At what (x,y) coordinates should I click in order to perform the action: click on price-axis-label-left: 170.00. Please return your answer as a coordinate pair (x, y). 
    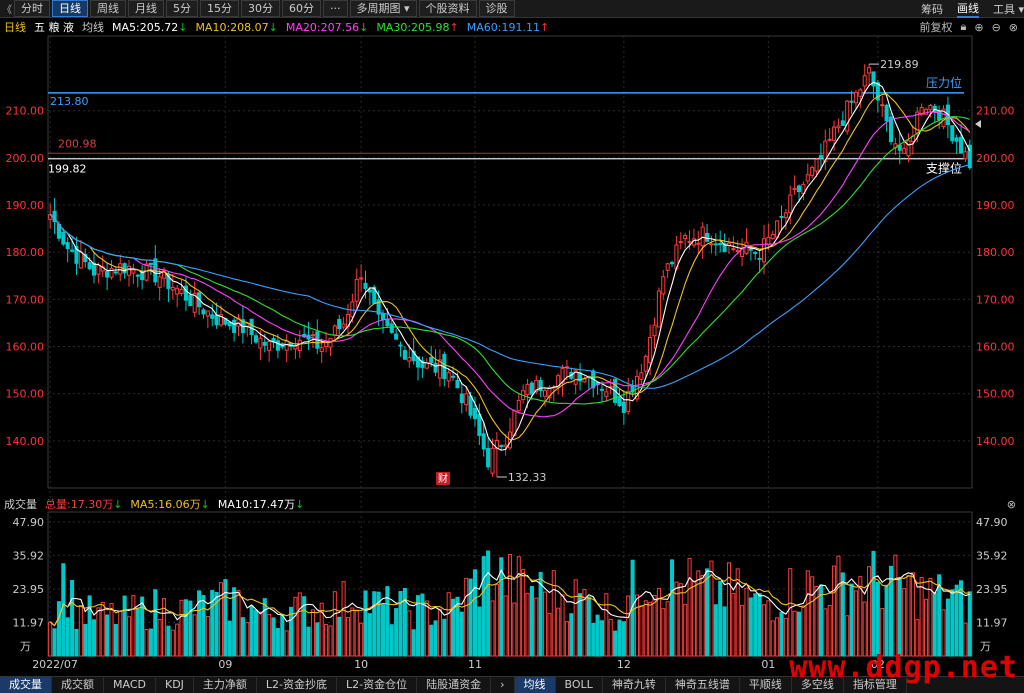
    Looking at the image, I should click on (25, 299).